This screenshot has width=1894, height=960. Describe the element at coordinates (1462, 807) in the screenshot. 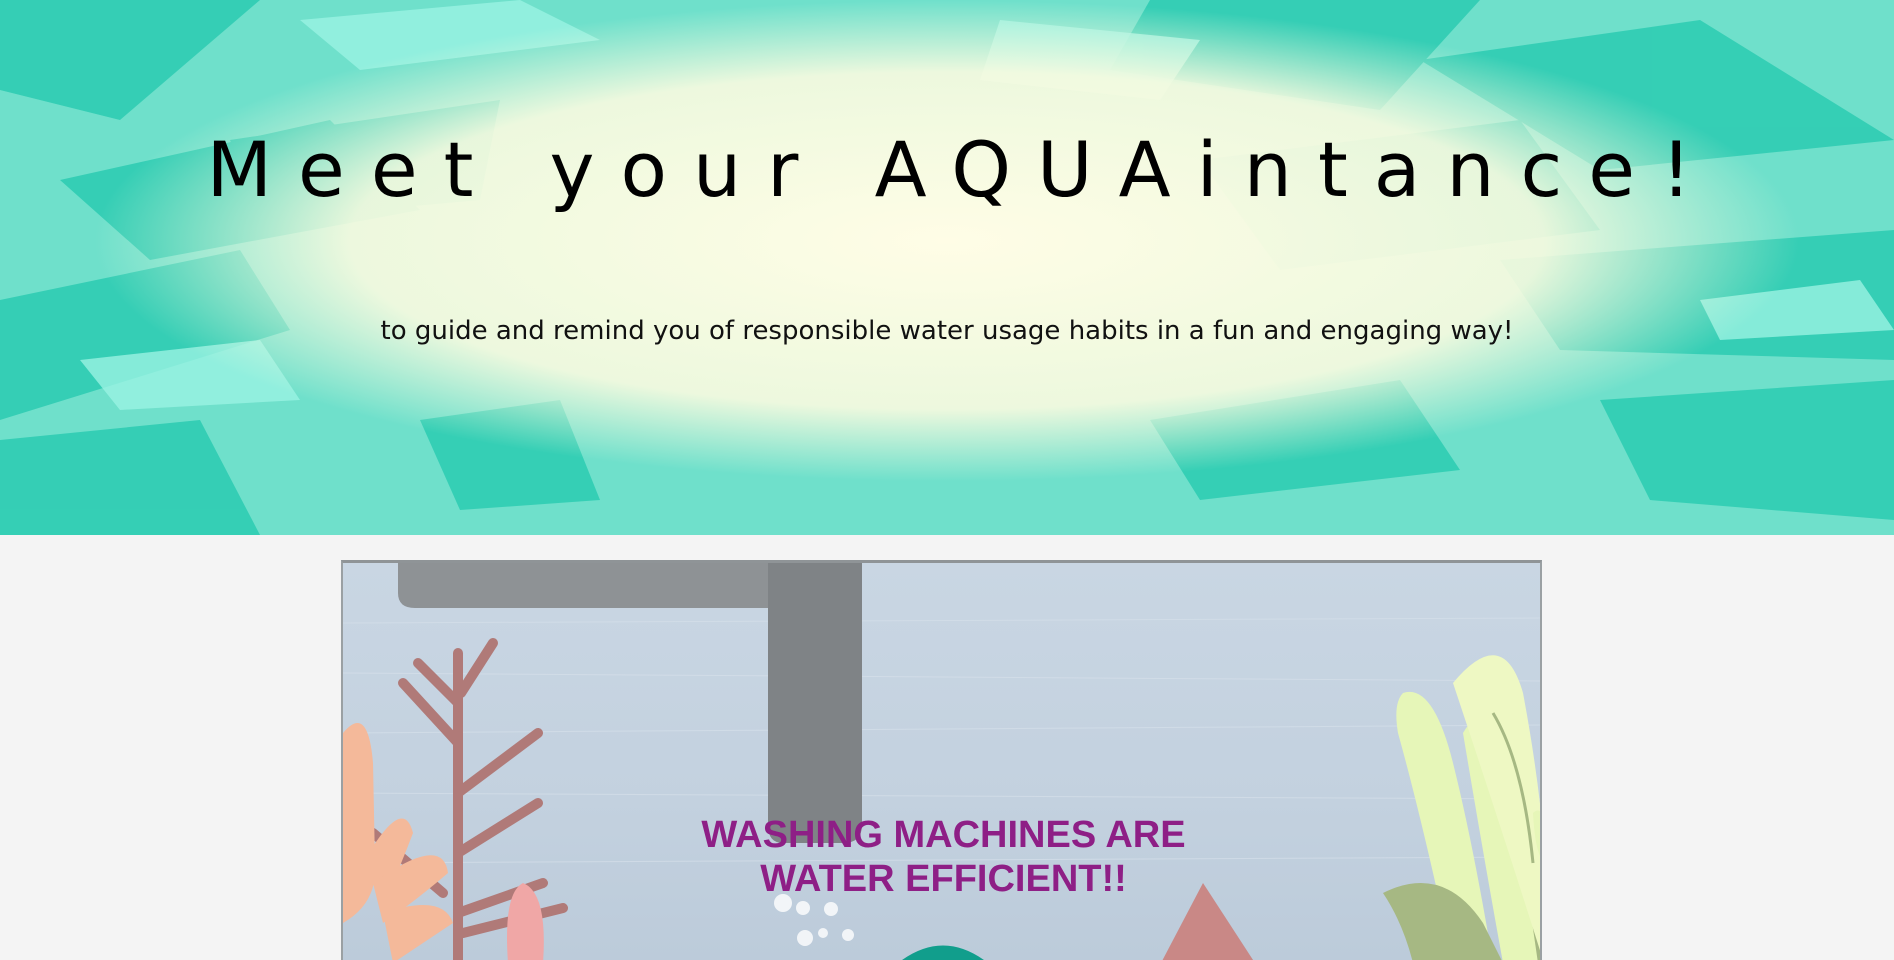

I see `seaweed-right-icon` at that location.